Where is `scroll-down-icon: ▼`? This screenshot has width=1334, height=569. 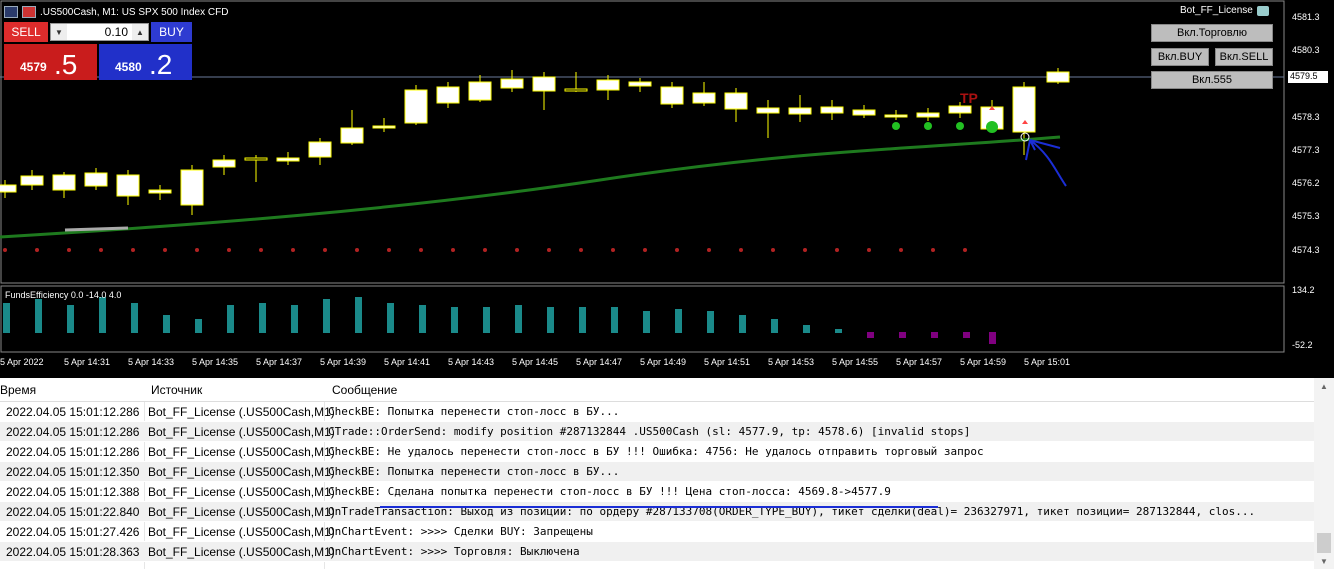 scroll-down-icon: ▼ is located at coordinates (1324, 561).